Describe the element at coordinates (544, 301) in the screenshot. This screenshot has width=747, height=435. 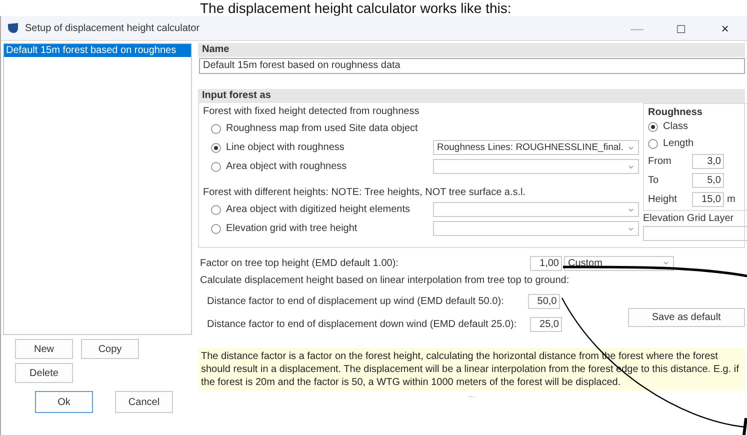
I see `distance-field: 50,0` at that location.